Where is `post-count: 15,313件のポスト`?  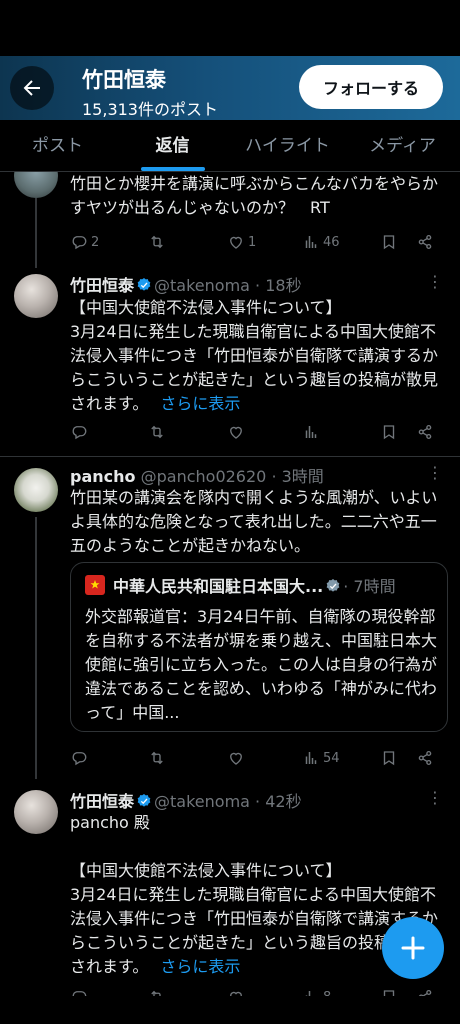
post-count: 15,313件のポスト is located at coordinates (150, 109).